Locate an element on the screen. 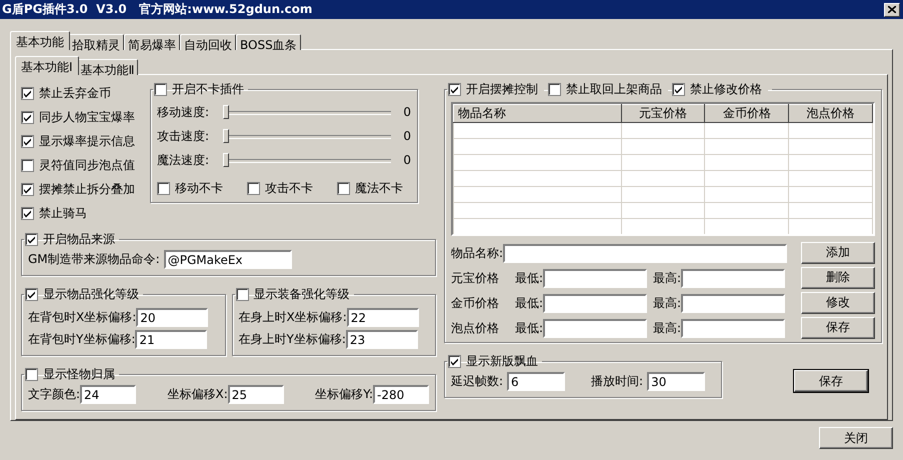 This screenshot has width=903, height=460. input-field: @PGMakeEx is located at coordinates (228, 259).